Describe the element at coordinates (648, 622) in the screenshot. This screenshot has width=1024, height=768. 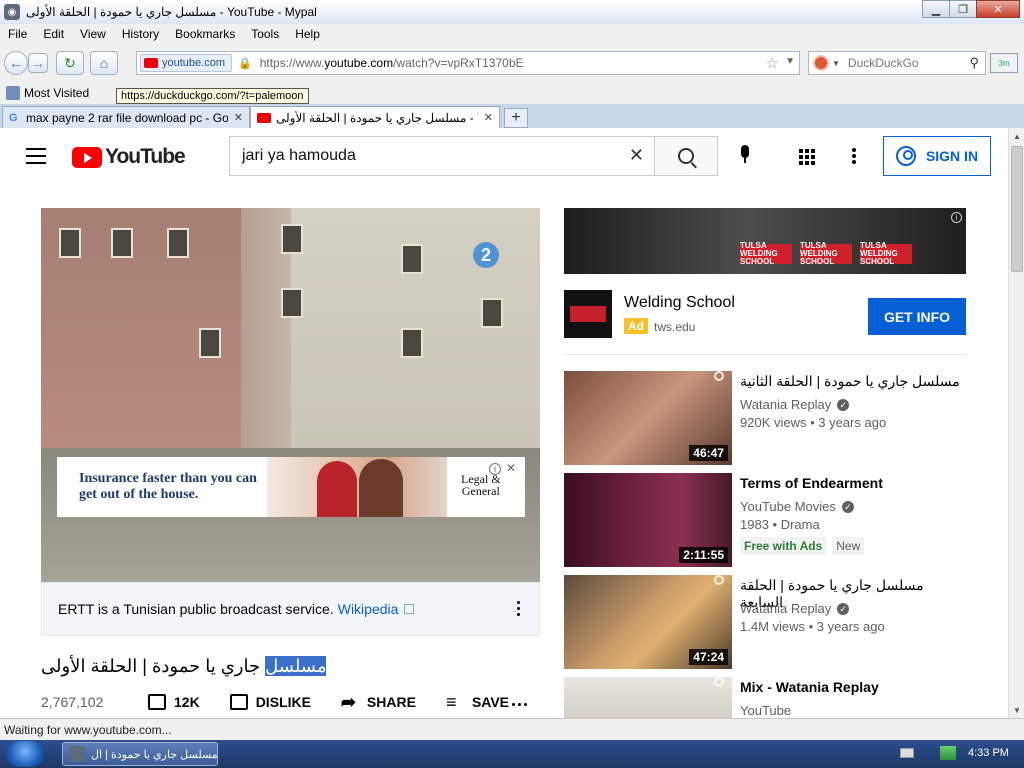
I see `video-thumbnail: 47:24` at that location.